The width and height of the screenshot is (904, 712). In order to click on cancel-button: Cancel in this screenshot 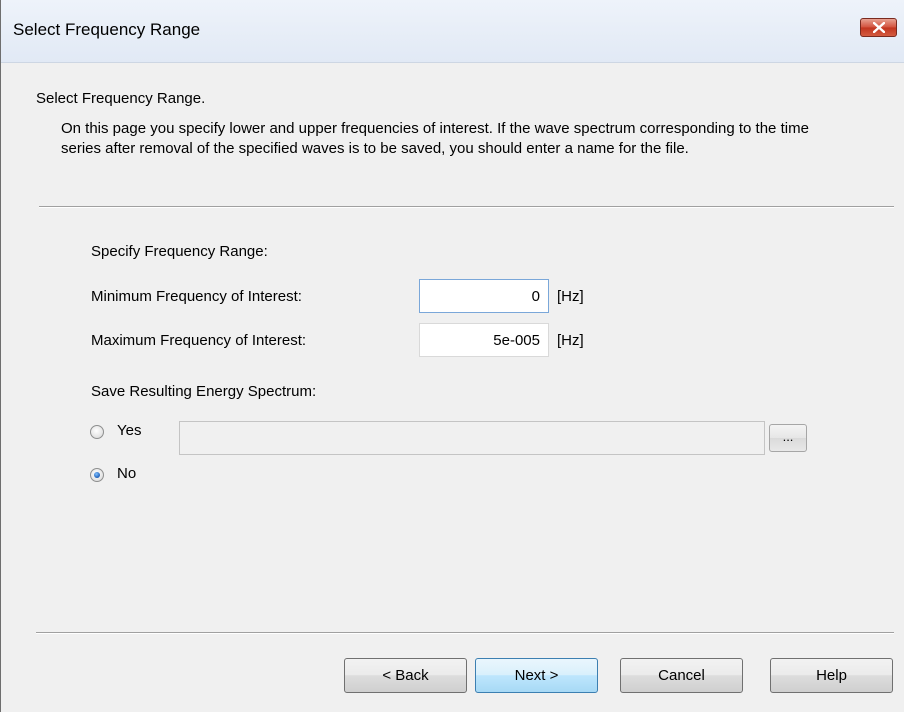, I will do `click(681, 675)`.